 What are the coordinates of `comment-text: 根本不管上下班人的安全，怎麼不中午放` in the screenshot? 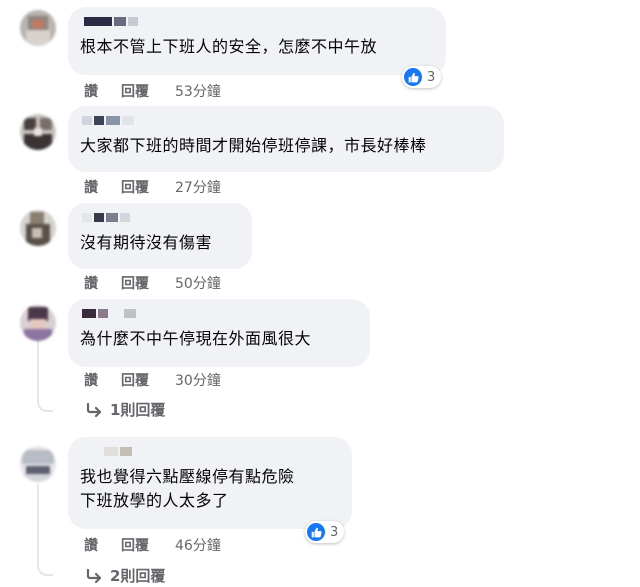 It's located at (229, 46).